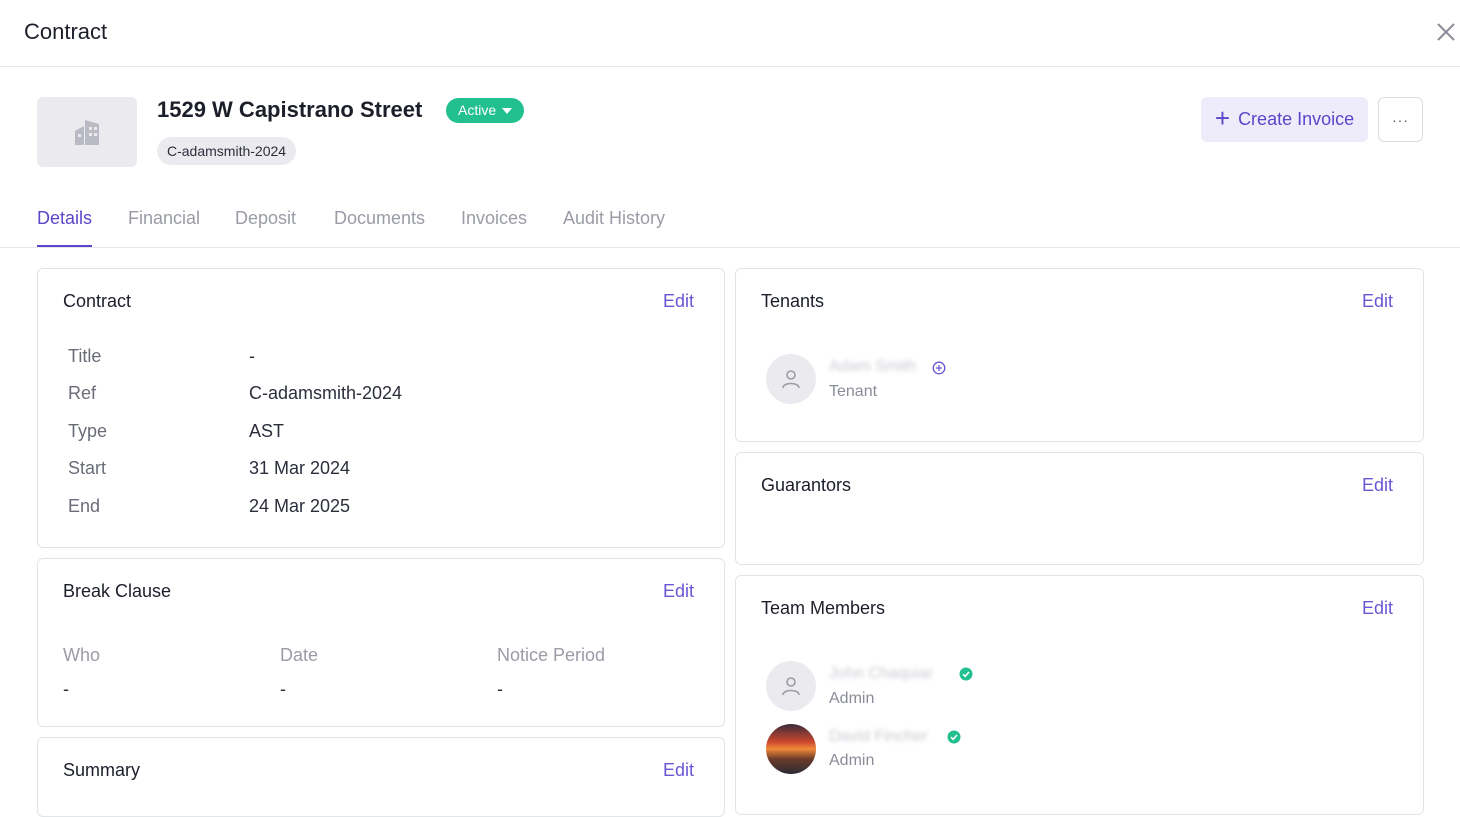 This screenshot has width=1460, height=817. I want to click on tab-details: Details, so click(65, 227).